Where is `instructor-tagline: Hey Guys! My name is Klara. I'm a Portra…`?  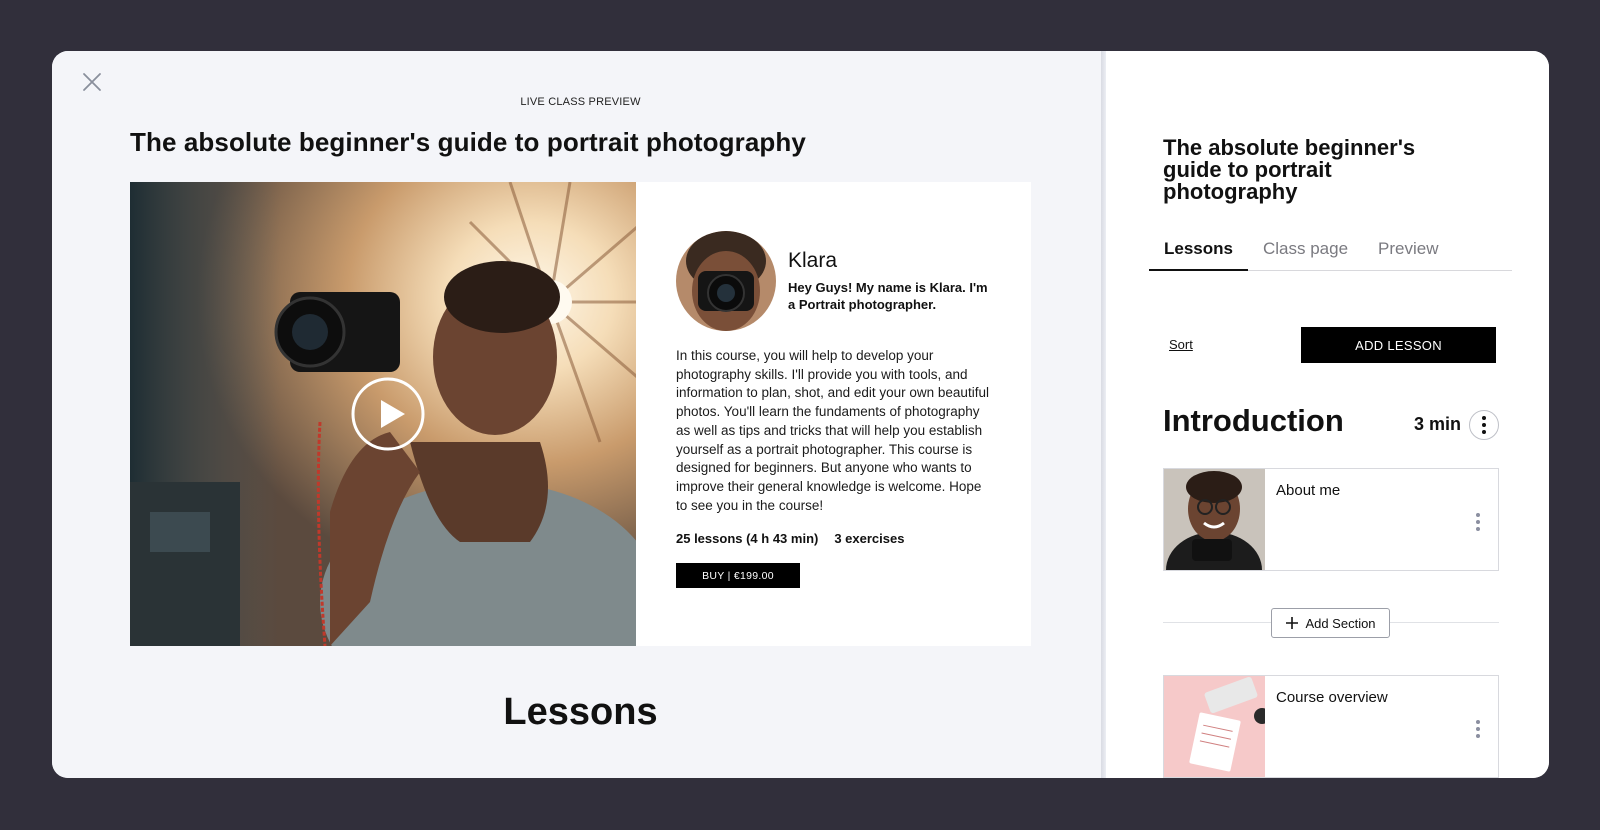
instructor-tagline: Hey Guys! My name is Klara. I'm a Portra… is located at coordinates (888, 296).